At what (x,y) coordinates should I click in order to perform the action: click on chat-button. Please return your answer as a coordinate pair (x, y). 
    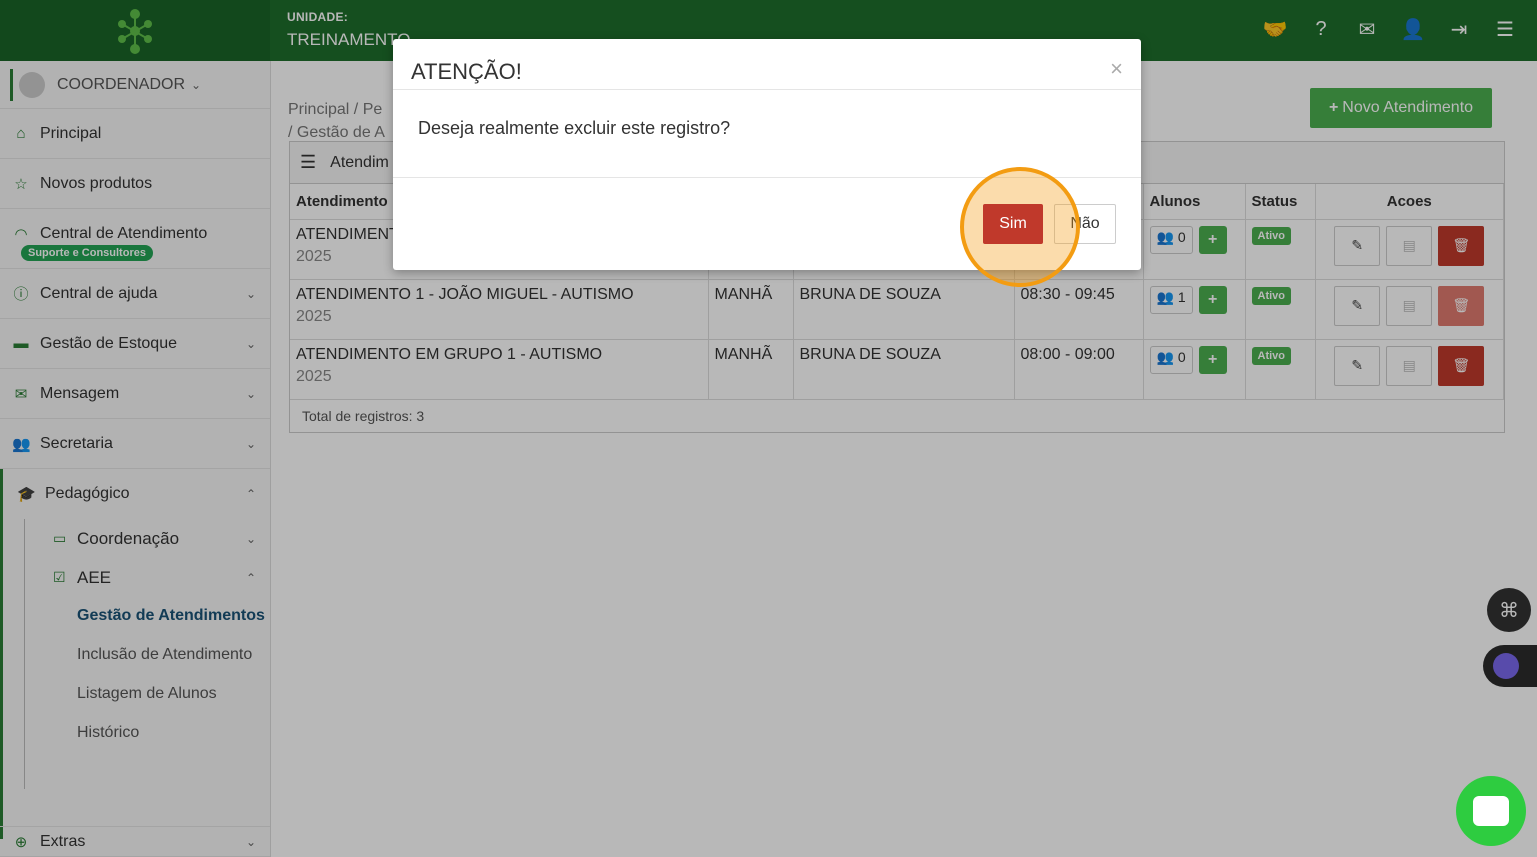
    Looking at the image, I should click on (1491, 811).